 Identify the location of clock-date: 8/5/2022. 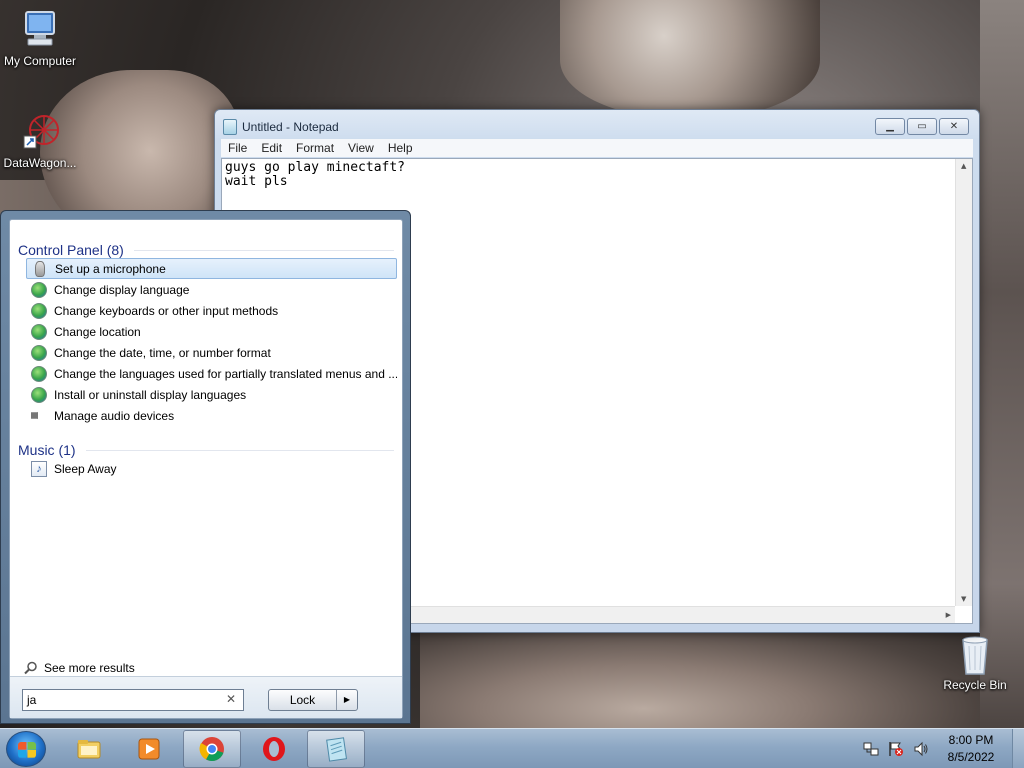
(971, 757).